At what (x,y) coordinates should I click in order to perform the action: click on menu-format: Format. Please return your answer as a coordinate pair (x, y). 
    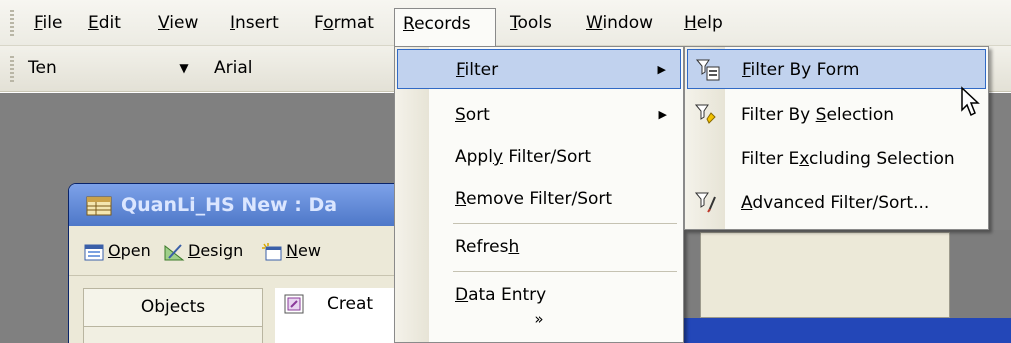
    Looking at the image, I should click on (344, 23).